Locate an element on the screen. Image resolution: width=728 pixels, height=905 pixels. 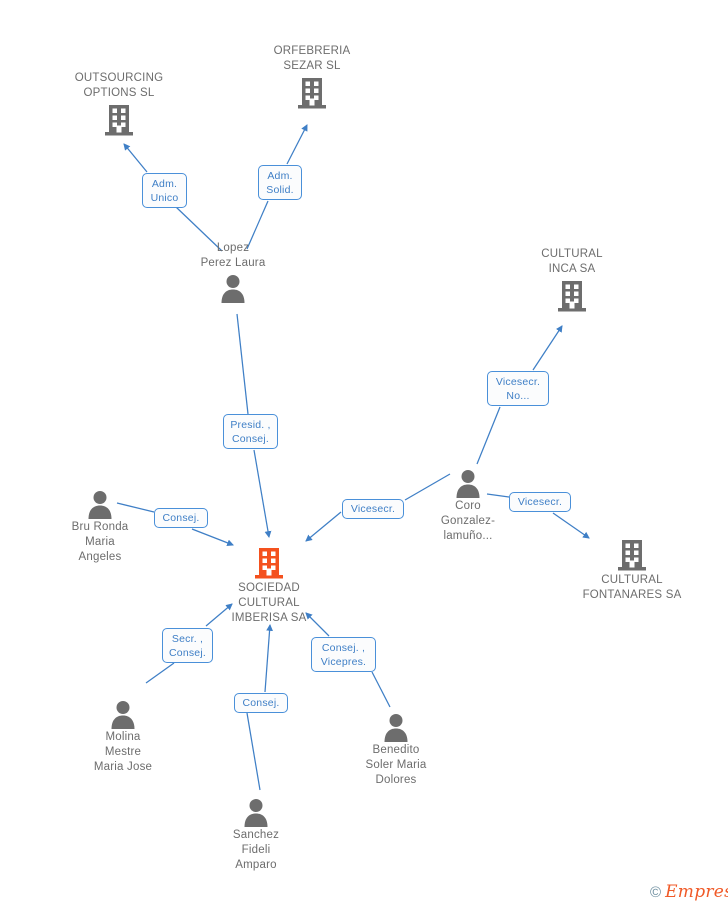
node-sanchez-fideli-amparo: Sanchez Fideli Amparo is located at coordinates (256, 835).